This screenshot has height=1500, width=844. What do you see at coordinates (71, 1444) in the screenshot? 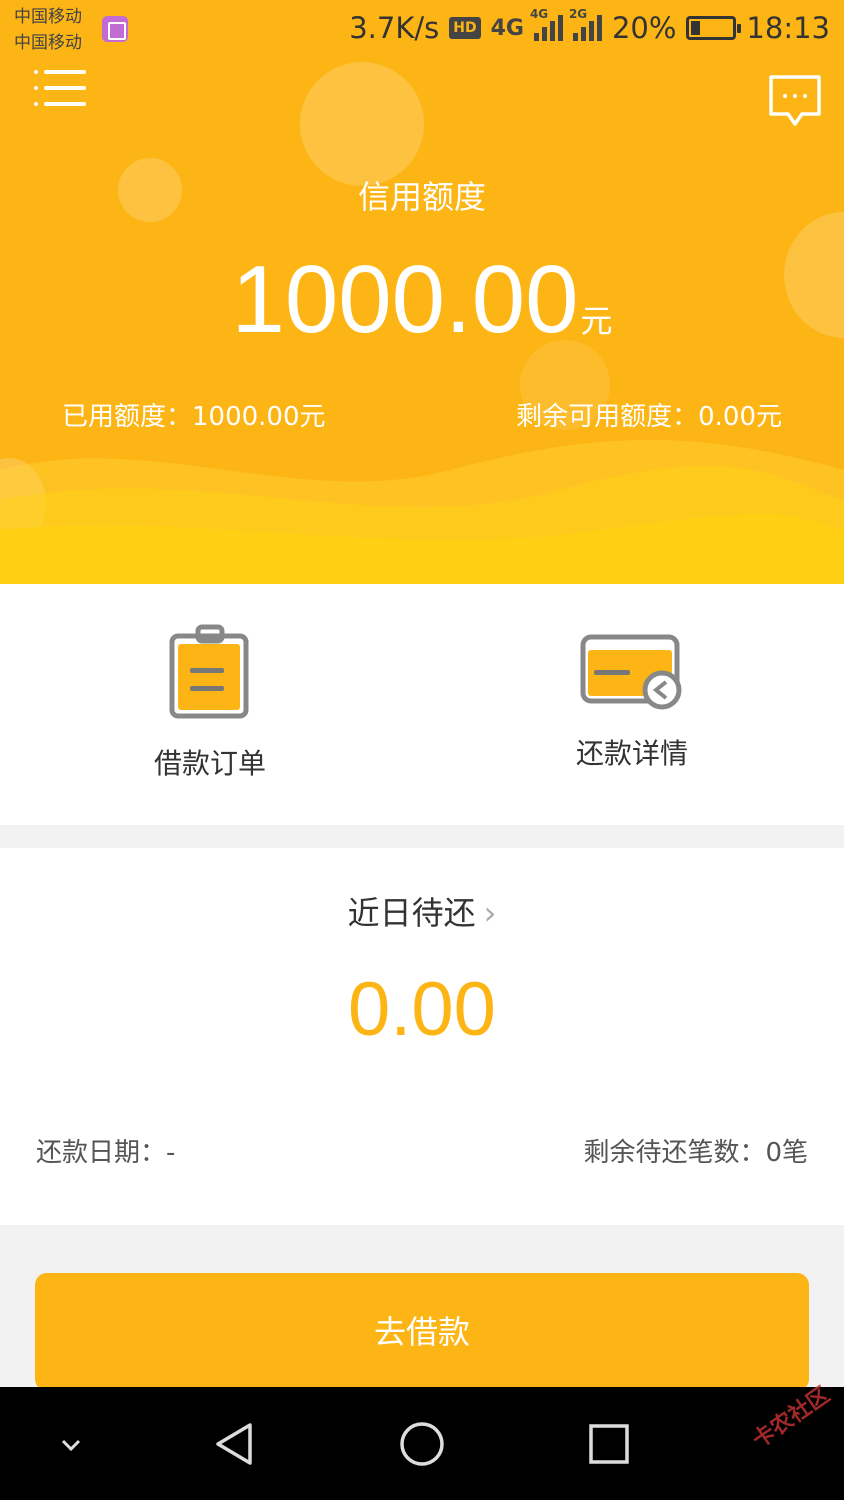
I see `chevron-down-icon` at bounding box center [71, 1444].